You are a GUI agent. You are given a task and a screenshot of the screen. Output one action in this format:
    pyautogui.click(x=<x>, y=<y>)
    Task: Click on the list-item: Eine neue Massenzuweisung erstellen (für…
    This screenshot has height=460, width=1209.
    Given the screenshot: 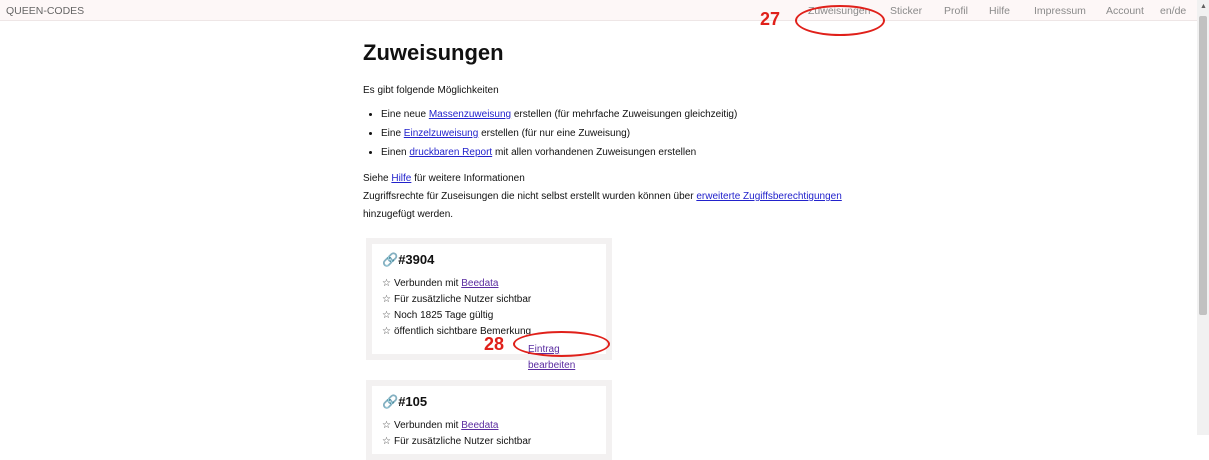 What is the action you would take?
    pyautogui.click(x=559, y=115)
    